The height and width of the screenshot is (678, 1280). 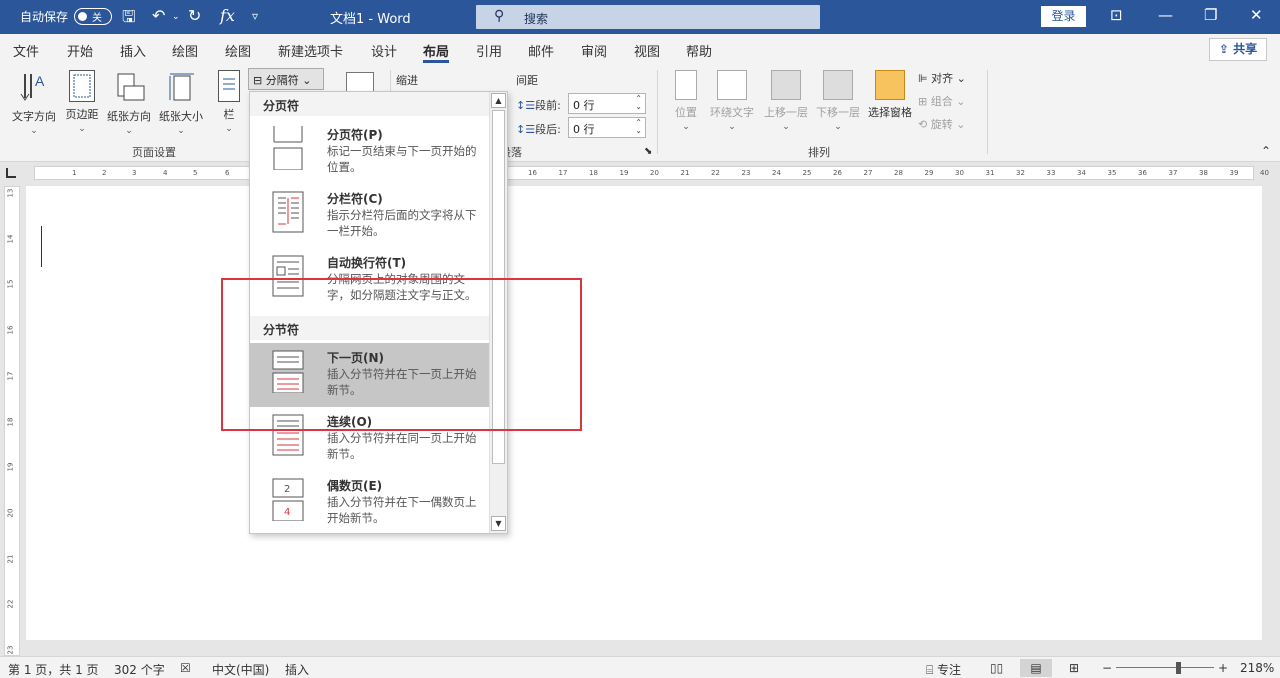 I want to click on tab-view: 视图, so click(x=647, y=50).